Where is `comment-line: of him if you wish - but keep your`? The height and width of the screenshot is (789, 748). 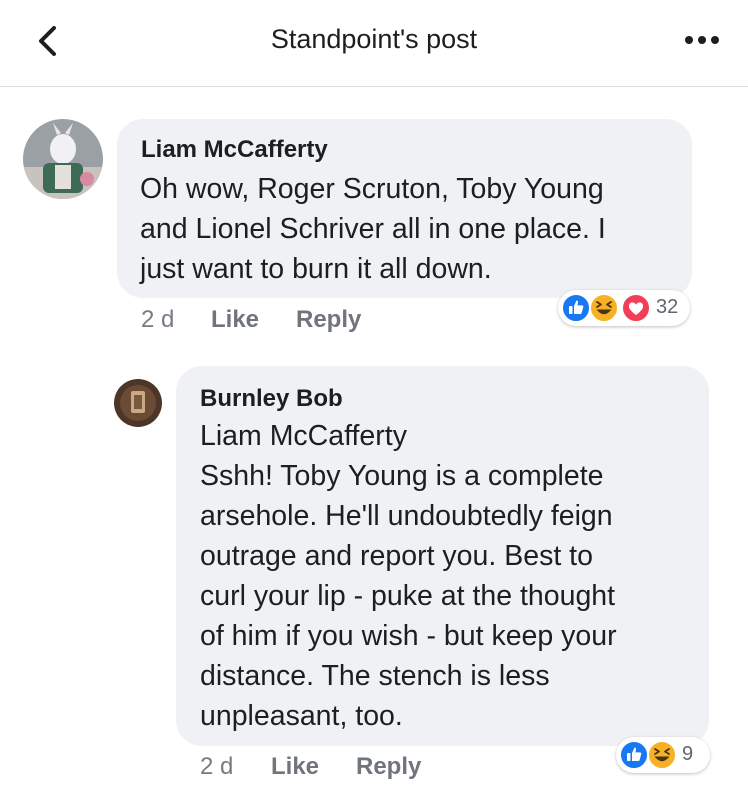
comment-line: of him if you wish - but keep your is located at coordinates (408, 636).